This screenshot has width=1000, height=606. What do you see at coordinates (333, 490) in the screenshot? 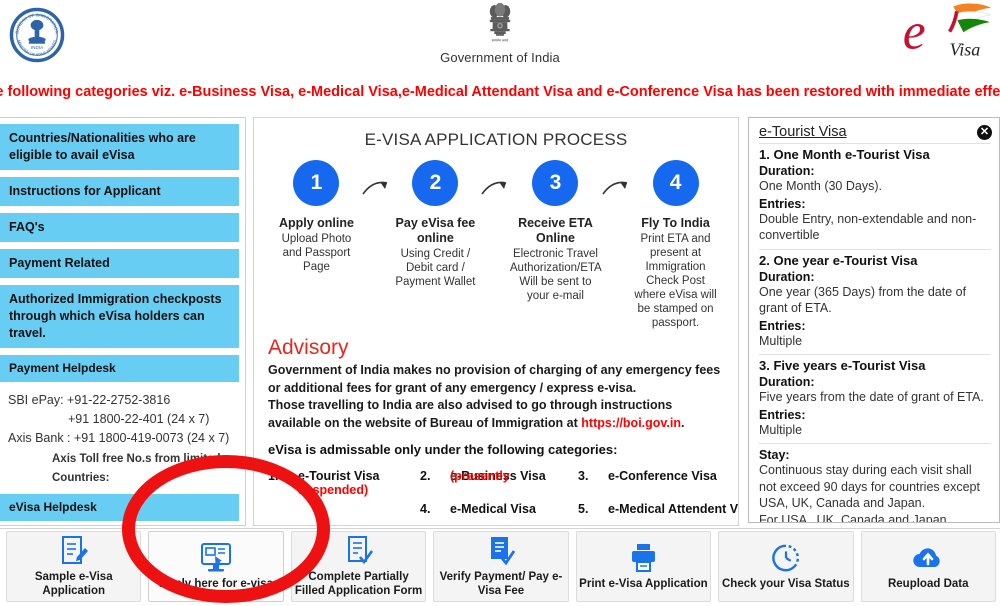
I see `visa-category-suspended-note: suspended)` at bounding box center [333, 490].